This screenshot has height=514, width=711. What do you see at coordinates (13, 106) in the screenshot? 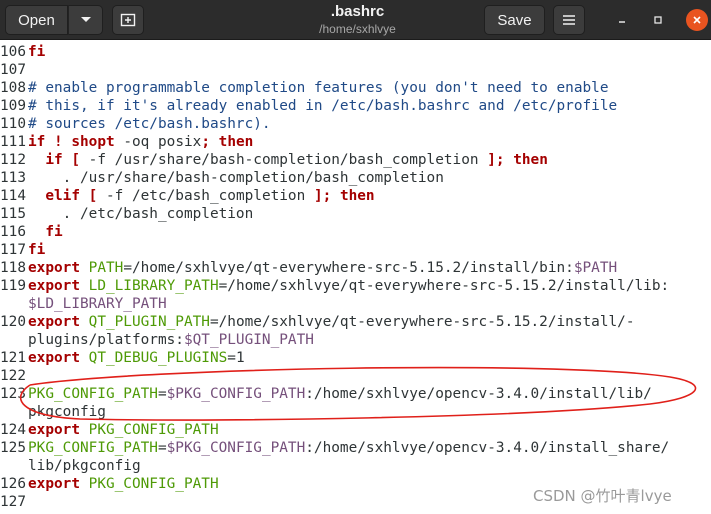
I see `line-number: 109` at bounding box center [13, 106].